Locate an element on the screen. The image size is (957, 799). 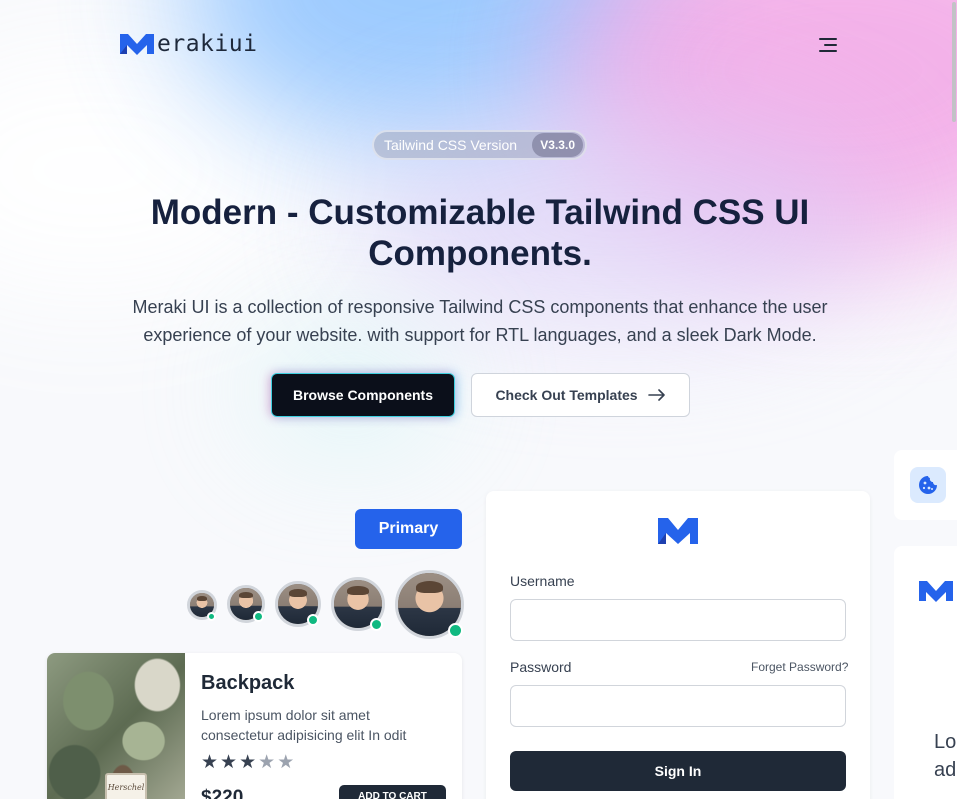
site-logo: erakiui is located at coordinates (188, 44).